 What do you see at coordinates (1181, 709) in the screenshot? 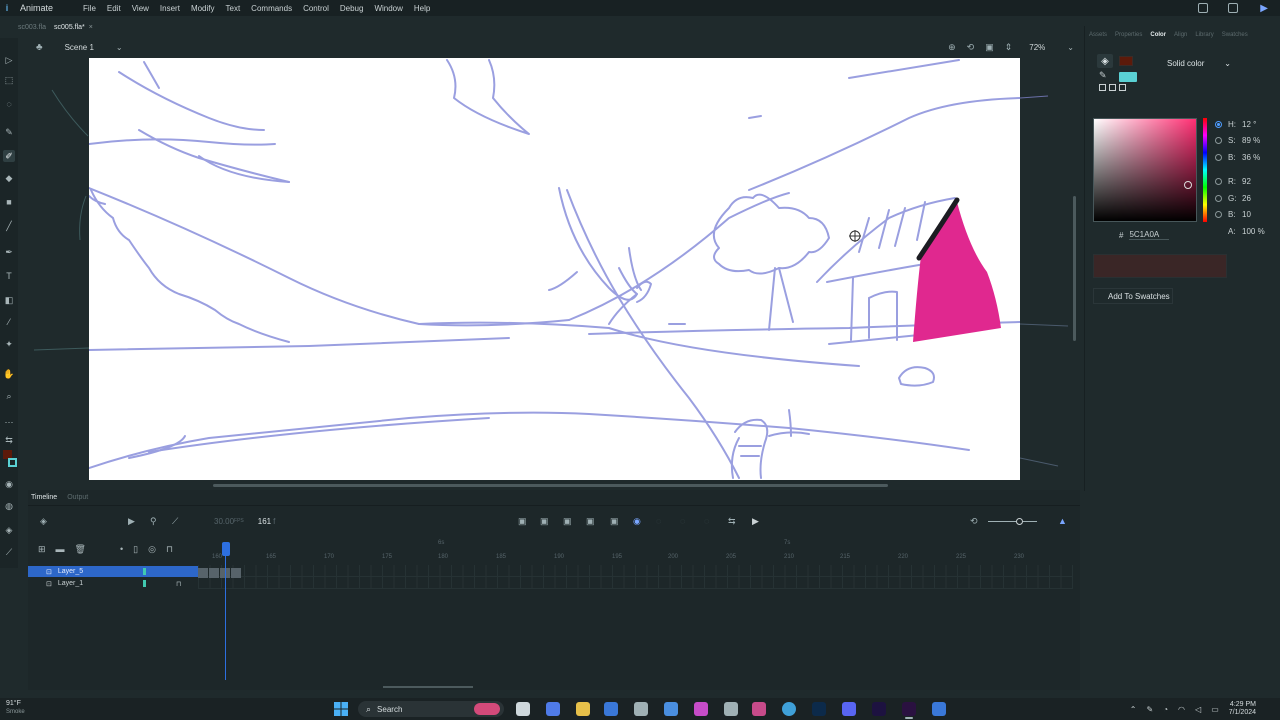
I see `wifi-icon: ◠` at bounding box center [1181, 709].